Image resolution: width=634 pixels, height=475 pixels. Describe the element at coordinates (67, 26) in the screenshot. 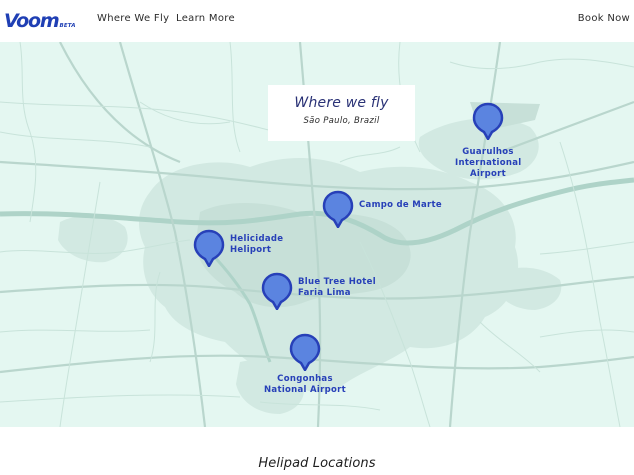

I see `beta-badge: BETA` at that location.